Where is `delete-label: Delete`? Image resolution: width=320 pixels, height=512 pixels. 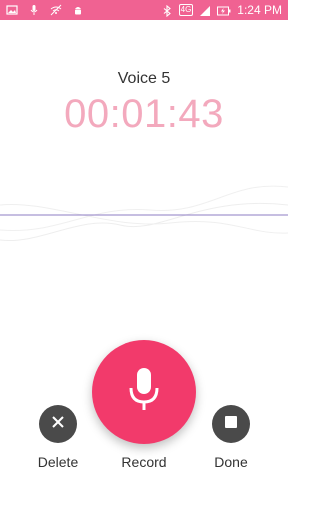 delete-label: Delete is located at coordinates (58, 462).